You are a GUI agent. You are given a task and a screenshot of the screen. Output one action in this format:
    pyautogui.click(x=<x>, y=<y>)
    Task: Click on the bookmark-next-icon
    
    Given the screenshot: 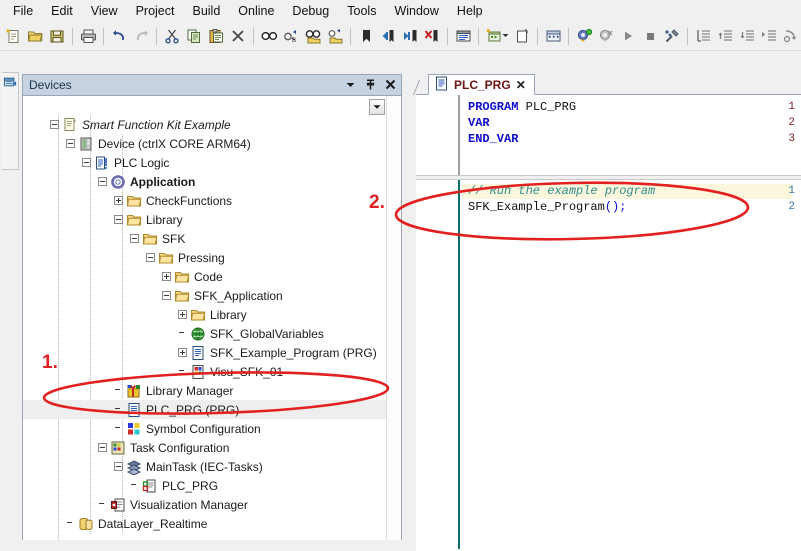 What is the action you would take?
    pyautogui.click(x=410, y=37)
    